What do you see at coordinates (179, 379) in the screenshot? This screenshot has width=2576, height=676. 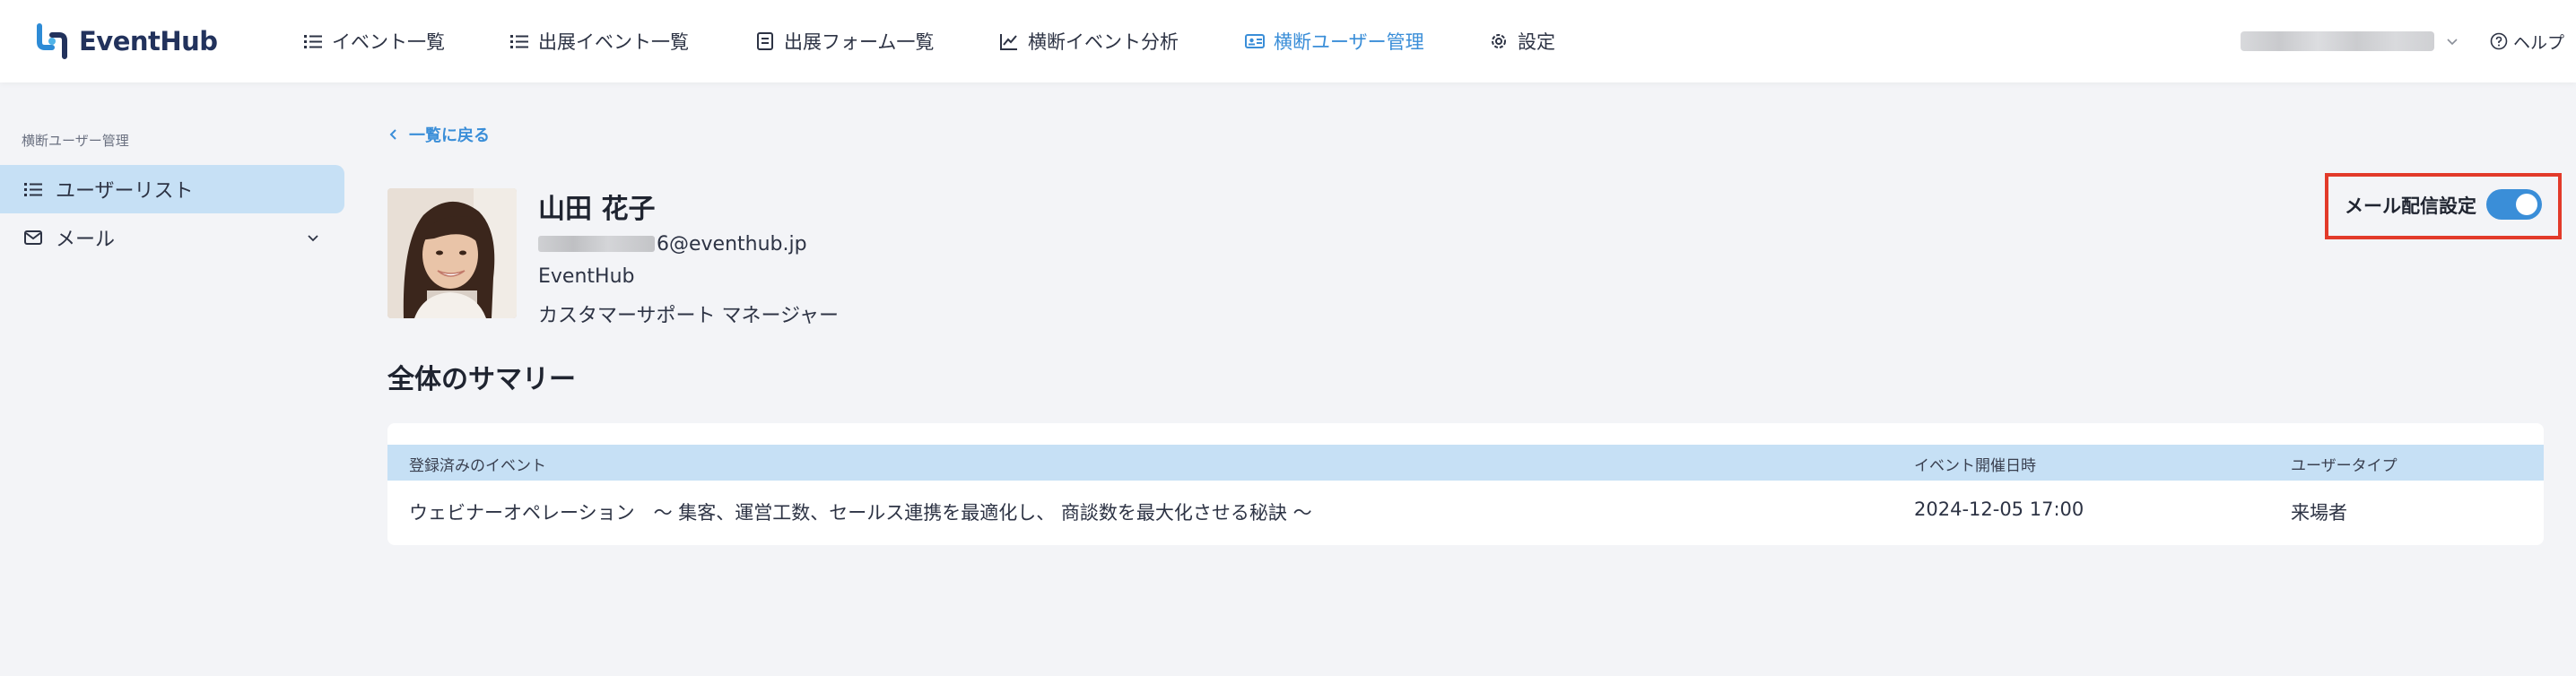 I see `sidebar: 横断ユーザー管理 ユーザーリスト メール` at bounding box center [179, 379].